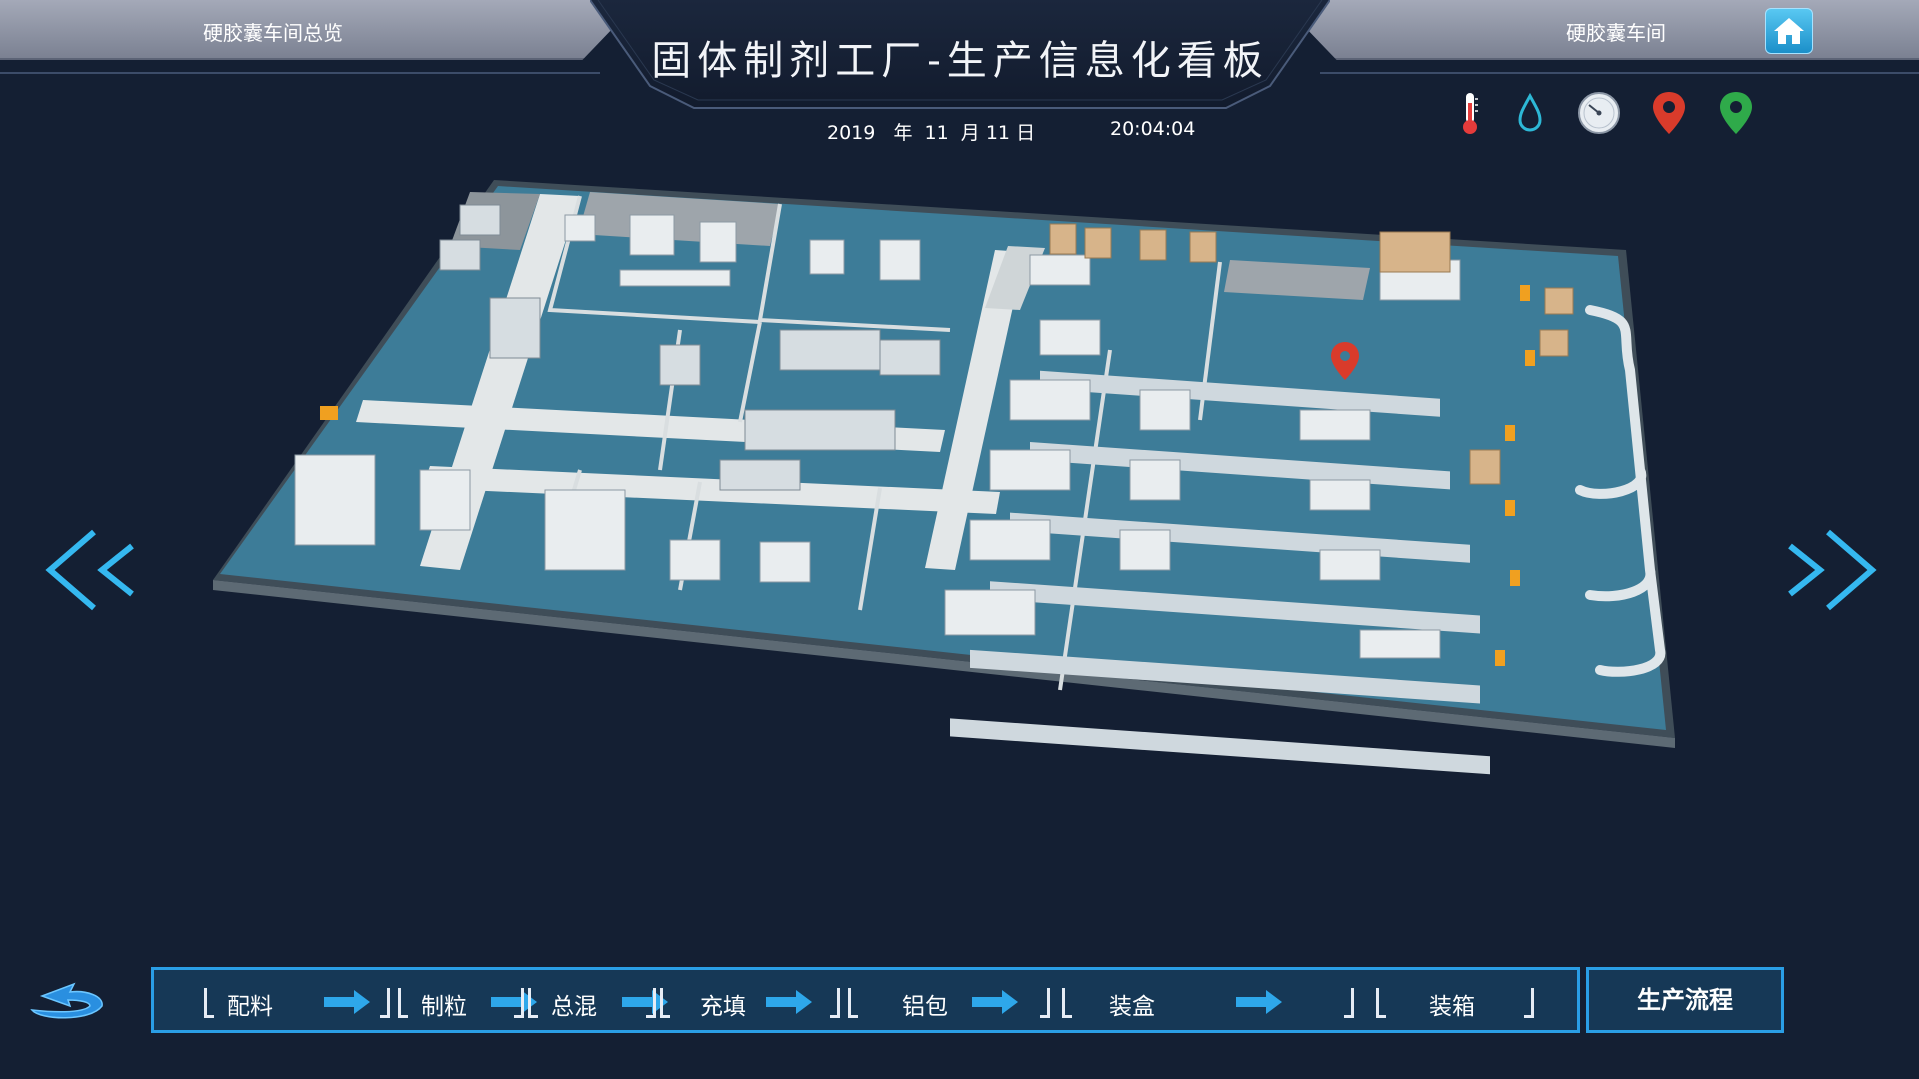 The image size is (1919, 1079). Describe the element at coordinates (931, 133) in the screenshot. I see `current-date: 2019 年 11 月 11 日` at that location.